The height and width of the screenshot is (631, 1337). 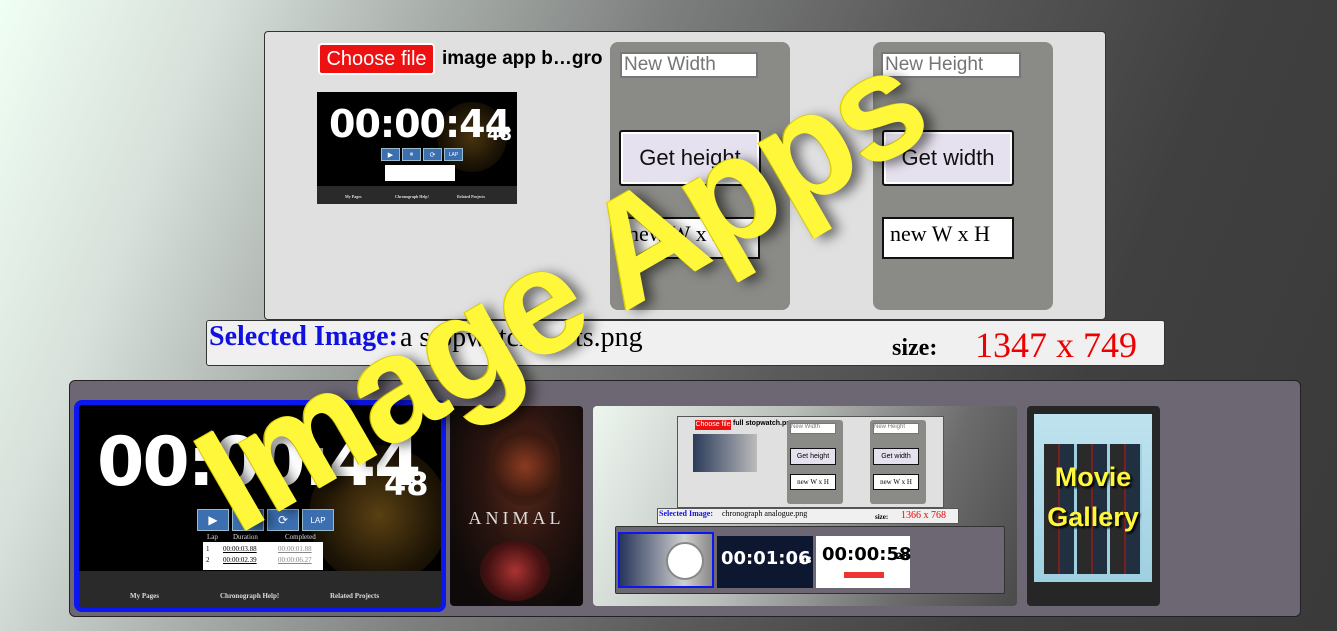 What do you see at coordinates (923, 515) in the screenshot?
I see `thumb3-size-value: 1366 x 768` at bounding box center [923, 515].